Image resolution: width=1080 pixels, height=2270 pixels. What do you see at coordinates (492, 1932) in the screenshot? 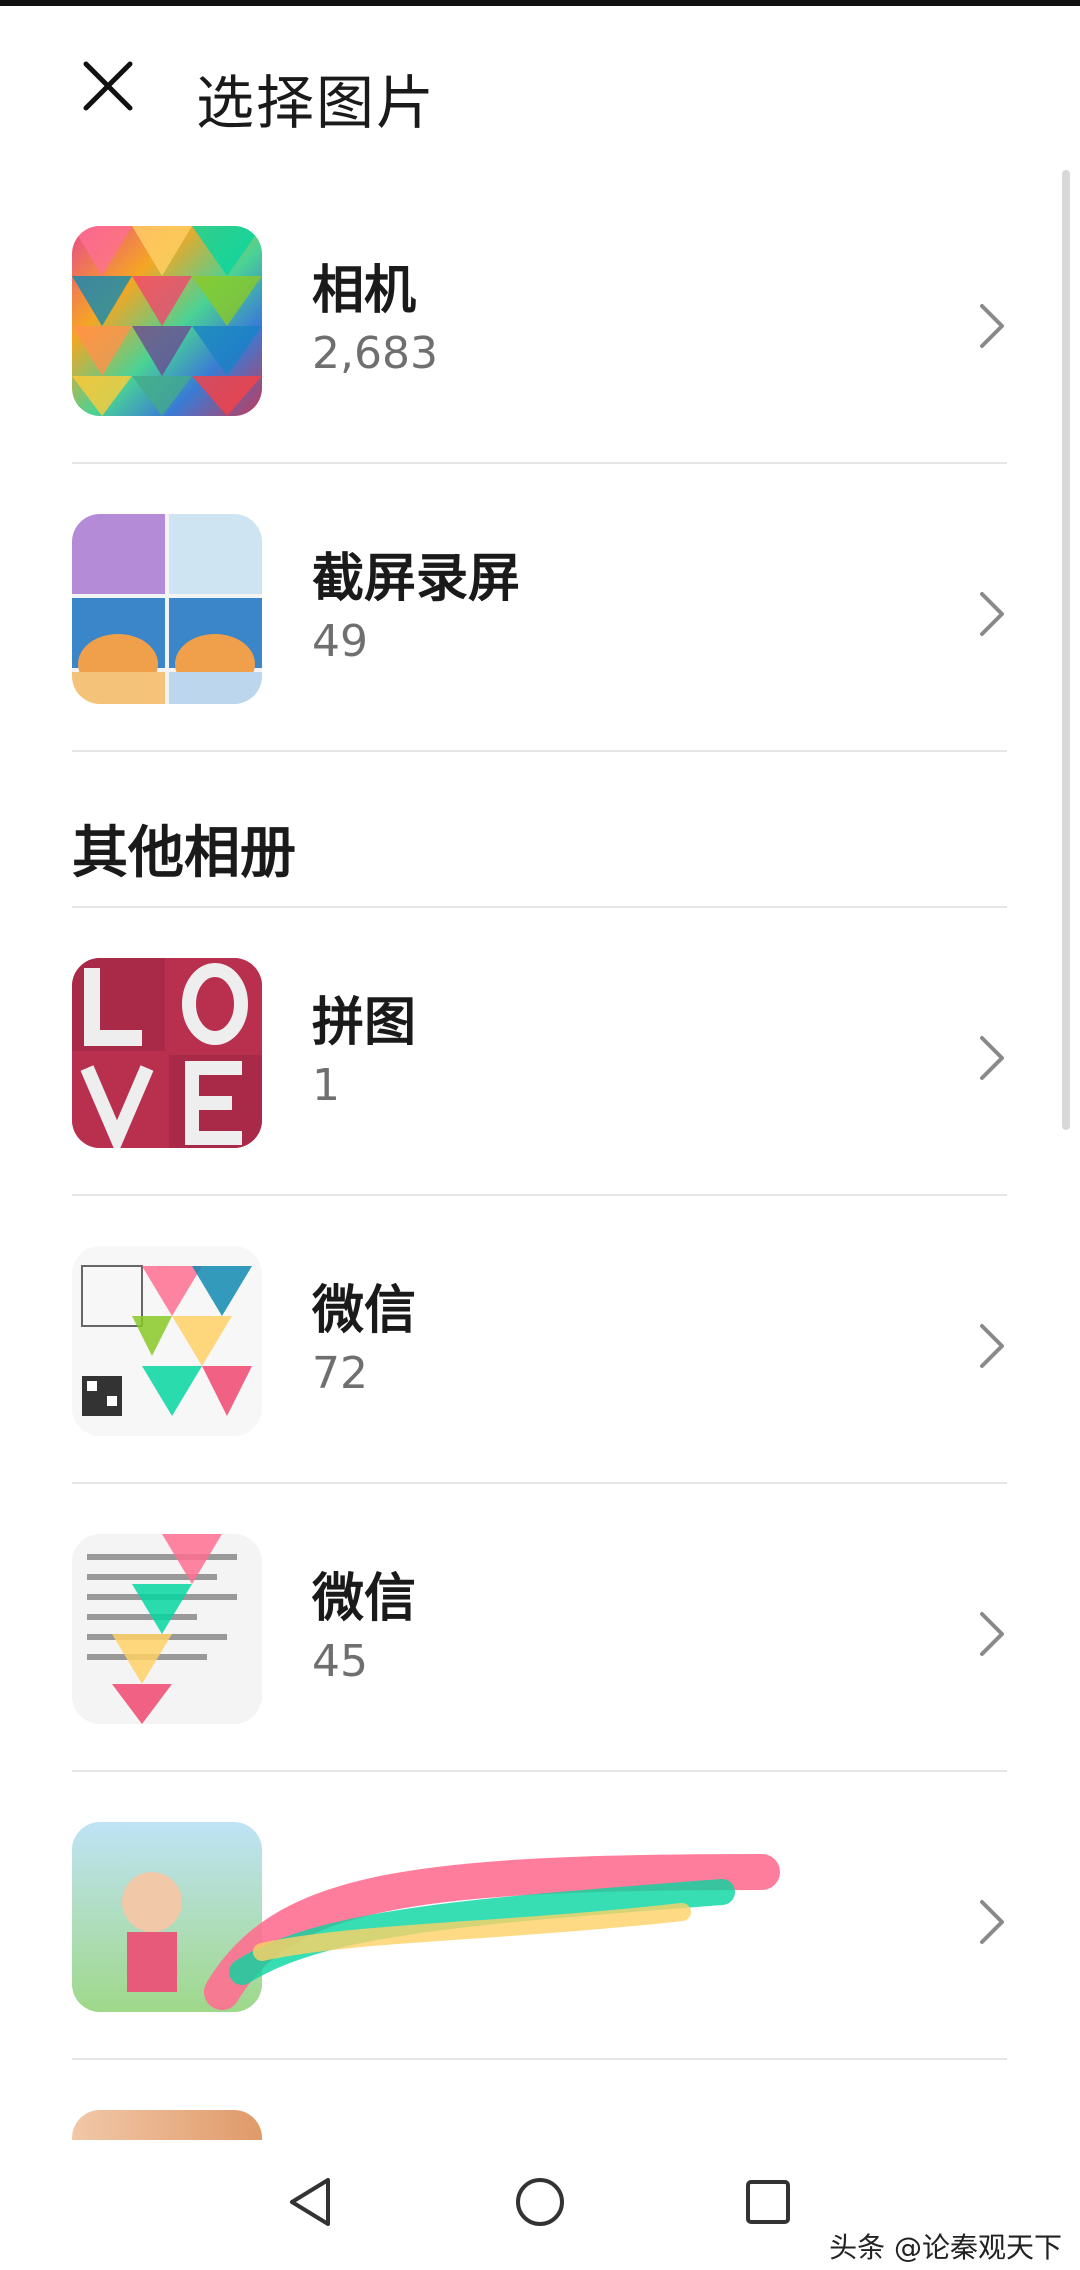
I see `scribble-overlay` at bounding box center [492, 1932].